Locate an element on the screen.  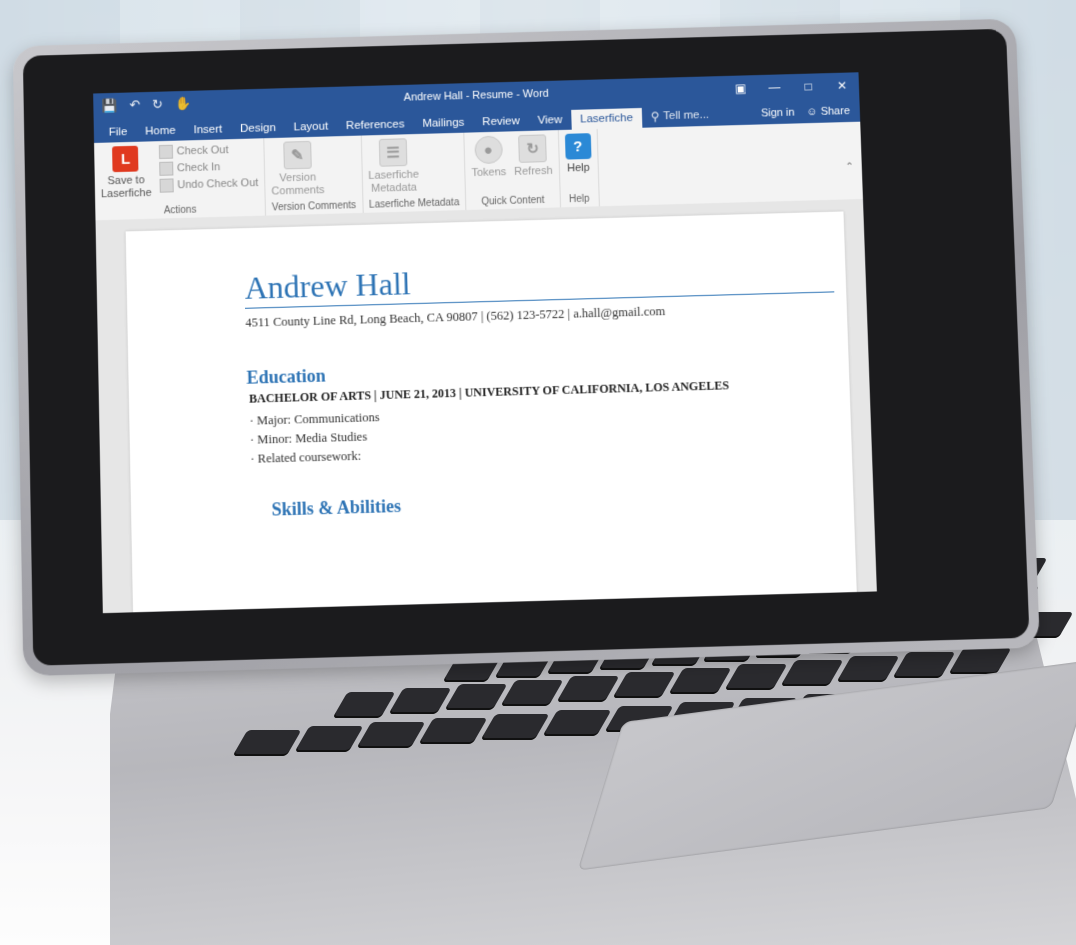
refresh-button: ↻ Refresh is located at coordinates (533, 156).